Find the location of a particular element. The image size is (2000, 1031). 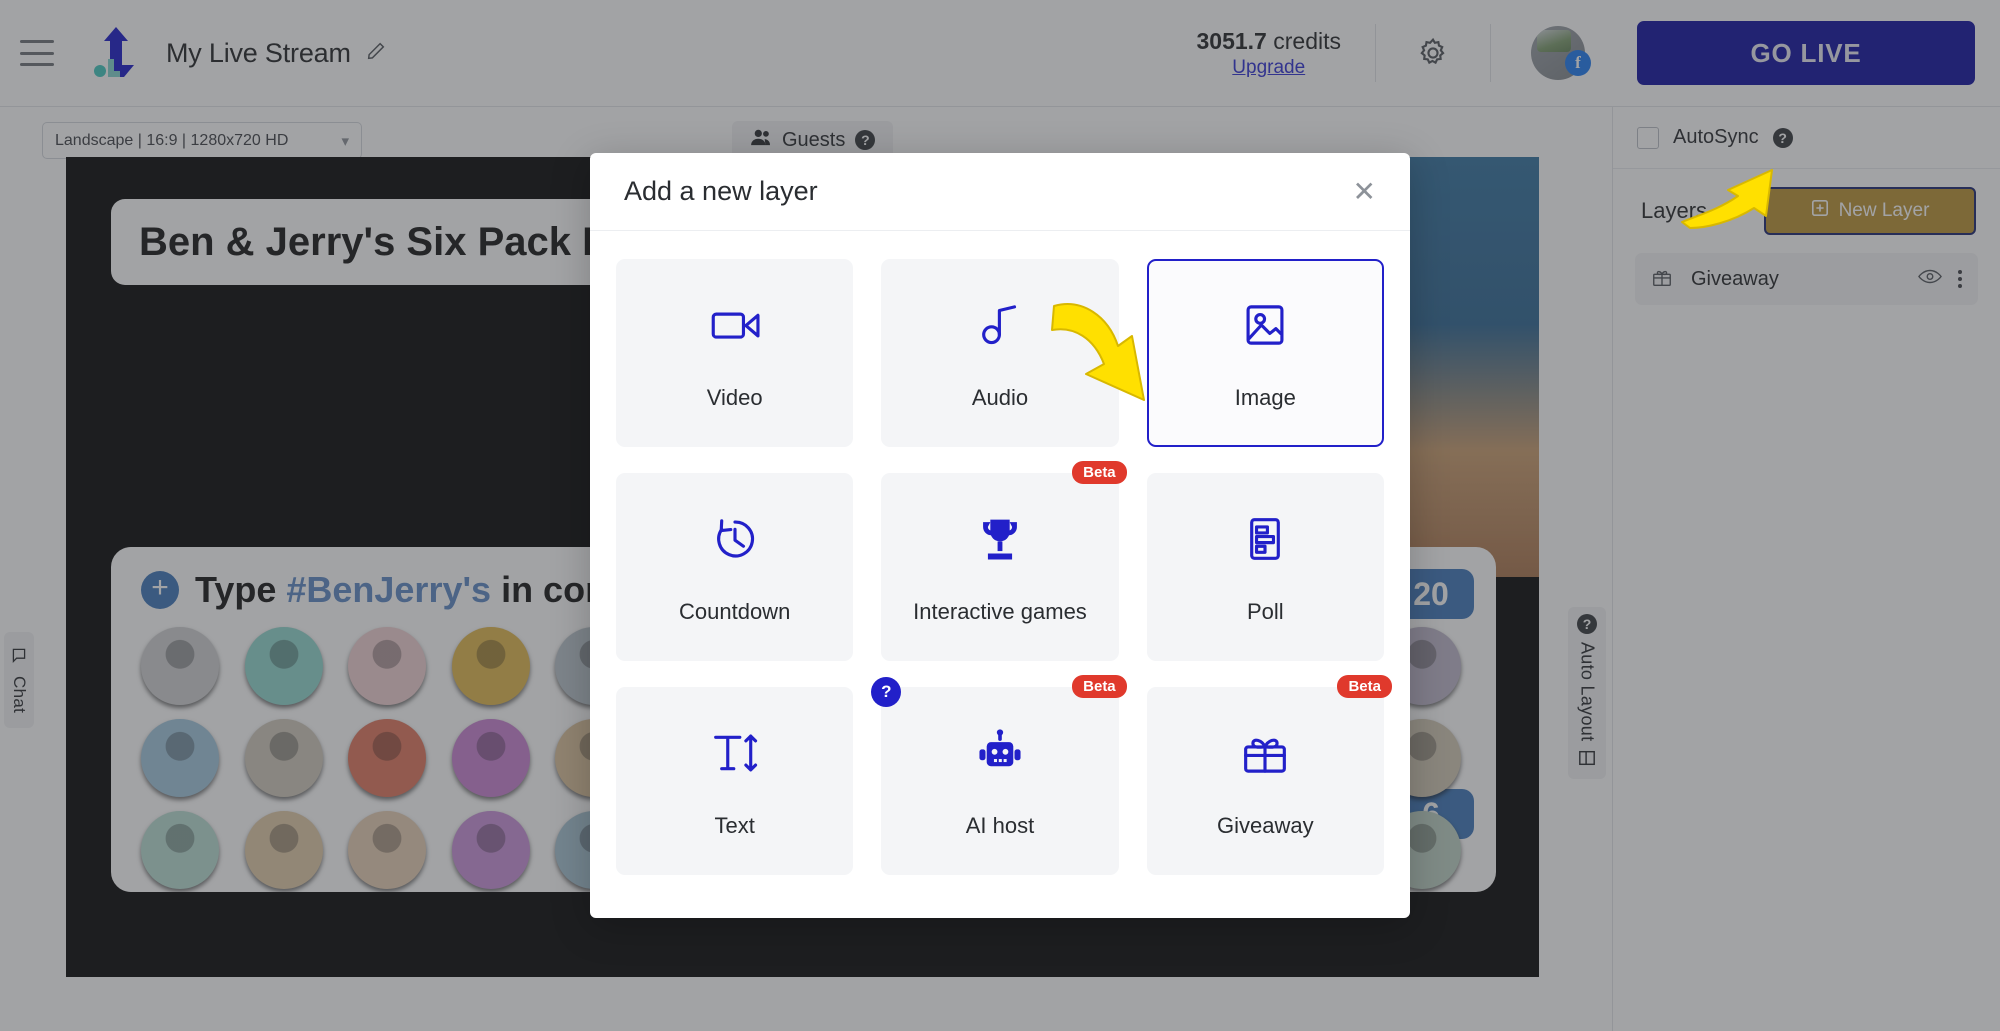

trophy-icon is located at coordinates (1000, 541).